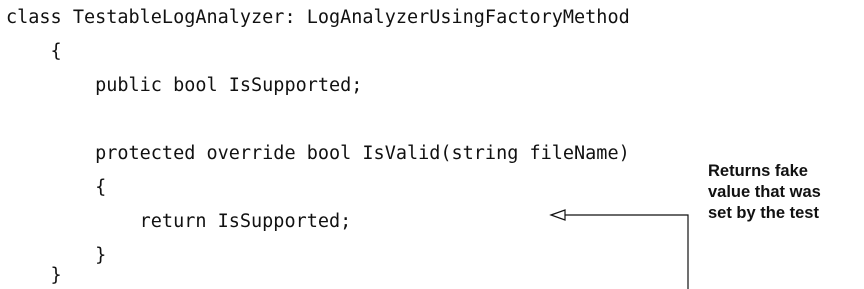 This screenshot has width=864, height=289. What do you see at coordinates (763, 213) in the screenshot?
I see `annotation-line-3: set by the test` at bounding box center [763, 213].